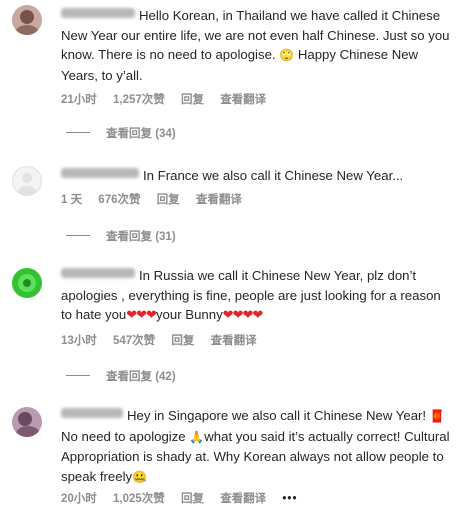 The height and width of the screenshot is (507, 465). I want to click on like-count: 1,257次赞, so click(139, 100).